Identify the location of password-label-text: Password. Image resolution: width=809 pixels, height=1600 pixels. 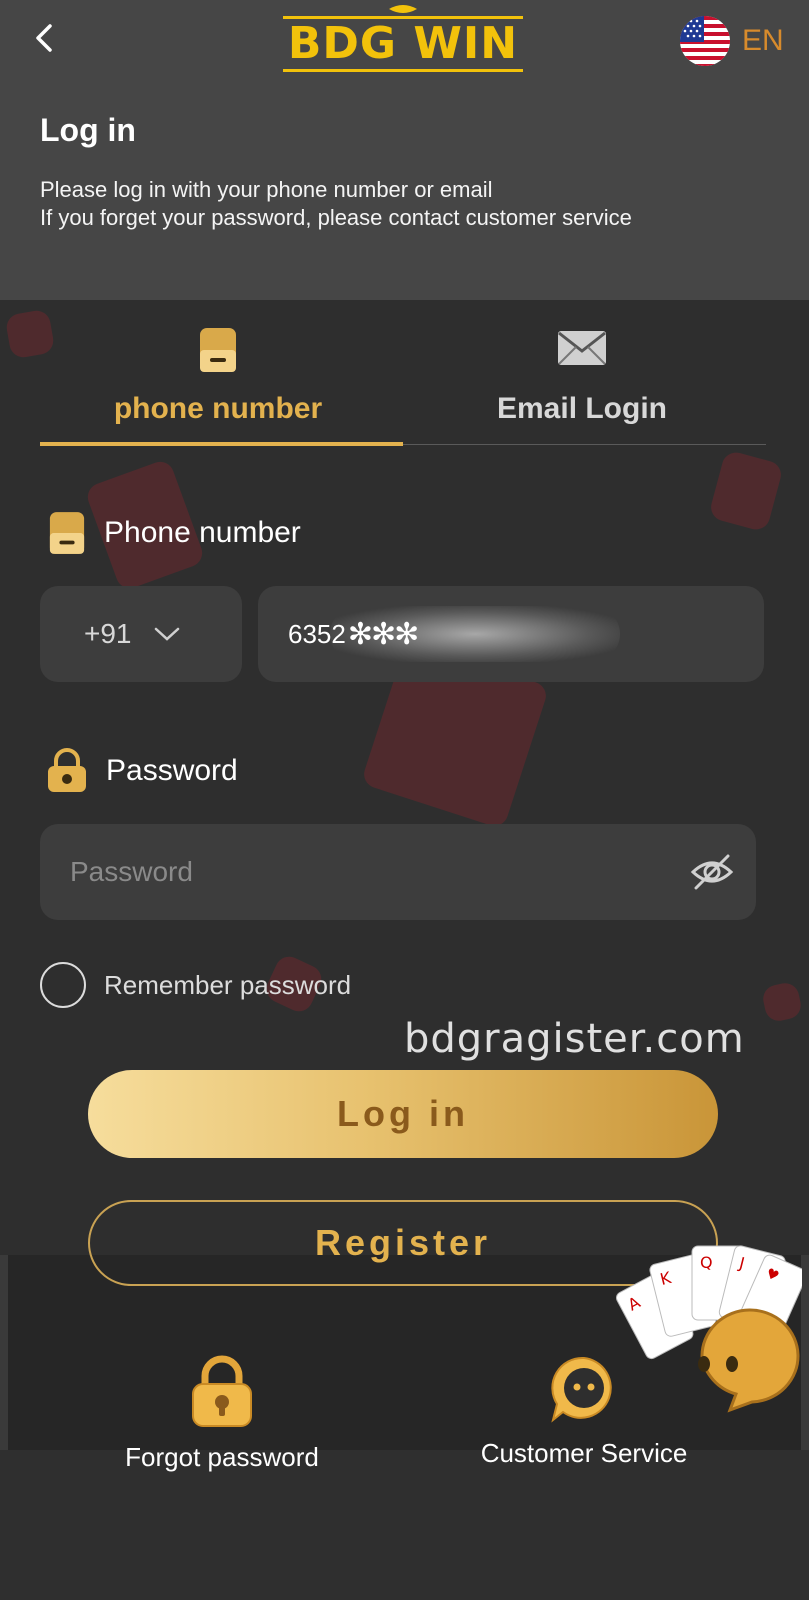
(172, 770).